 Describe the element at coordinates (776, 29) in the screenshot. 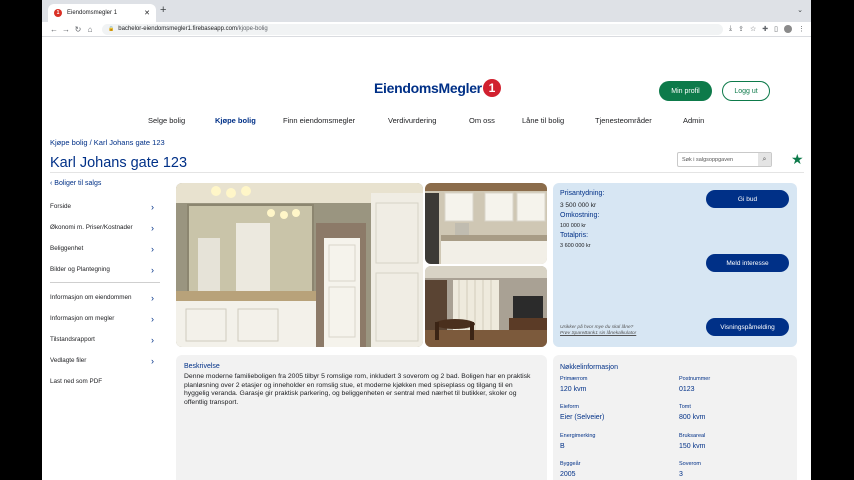

I see `sidepanel-icon: ▯` at that location.